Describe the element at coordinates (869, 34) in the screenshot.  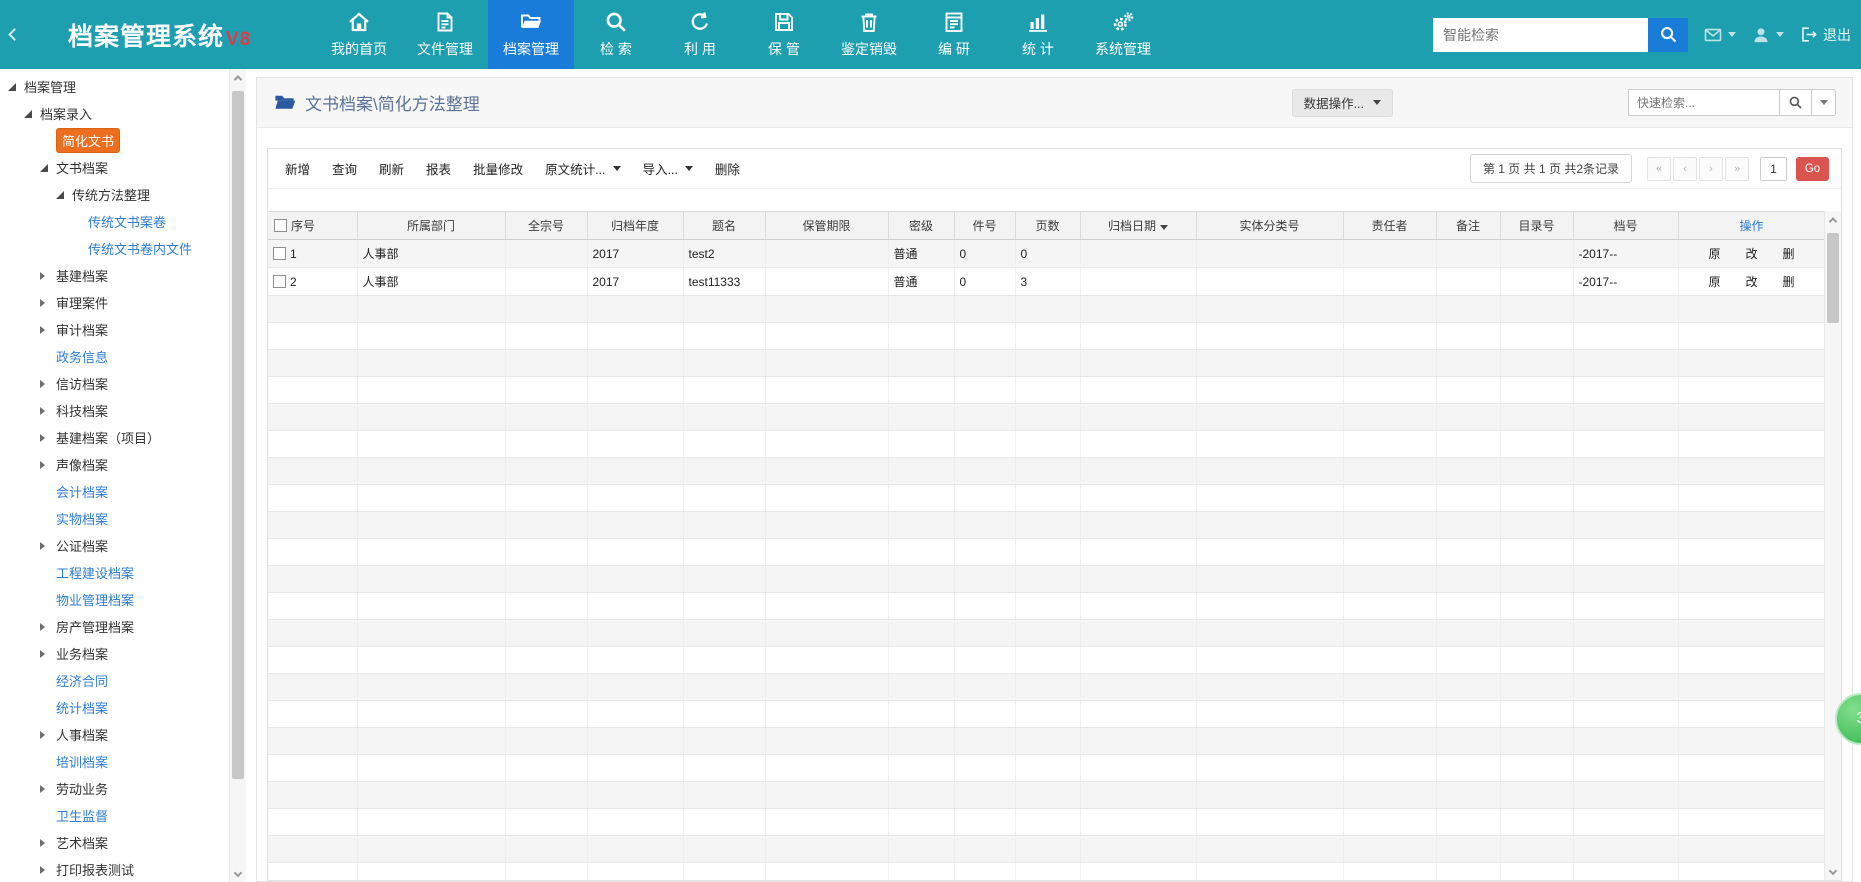
I see `nav-appraisal: 鉴定销毁` at that location.